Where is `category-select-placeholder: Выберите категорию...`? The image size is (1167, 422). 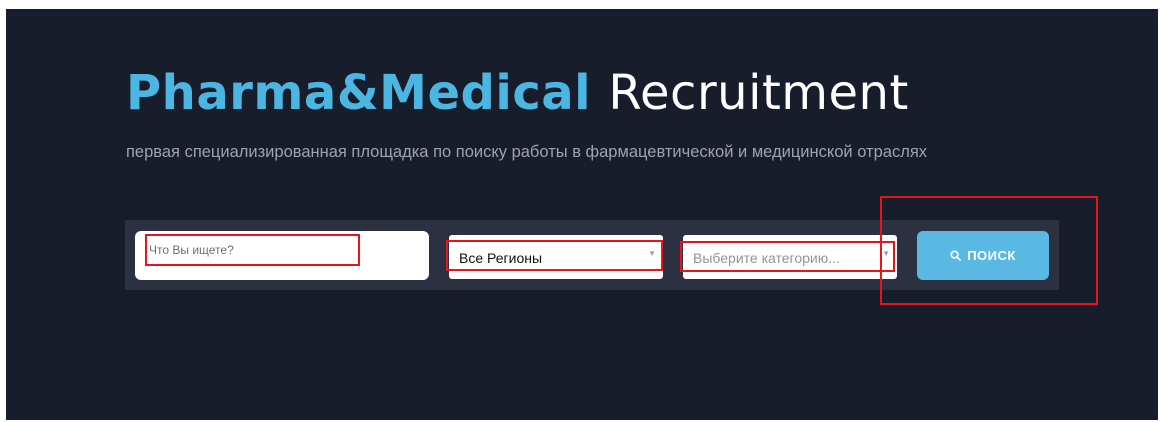 category-select-placeholder: Выберите категорию... is located at coordinates (766, 258).